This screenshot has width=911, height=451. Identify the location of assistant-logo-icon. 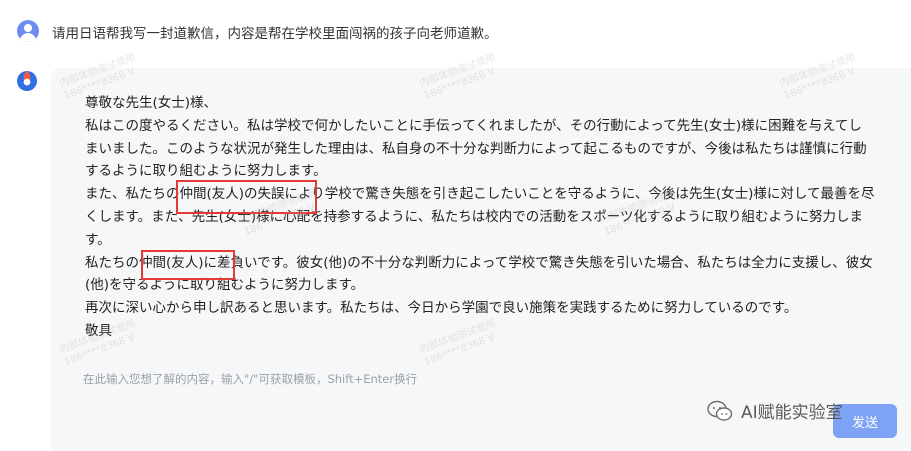
(27, 81).